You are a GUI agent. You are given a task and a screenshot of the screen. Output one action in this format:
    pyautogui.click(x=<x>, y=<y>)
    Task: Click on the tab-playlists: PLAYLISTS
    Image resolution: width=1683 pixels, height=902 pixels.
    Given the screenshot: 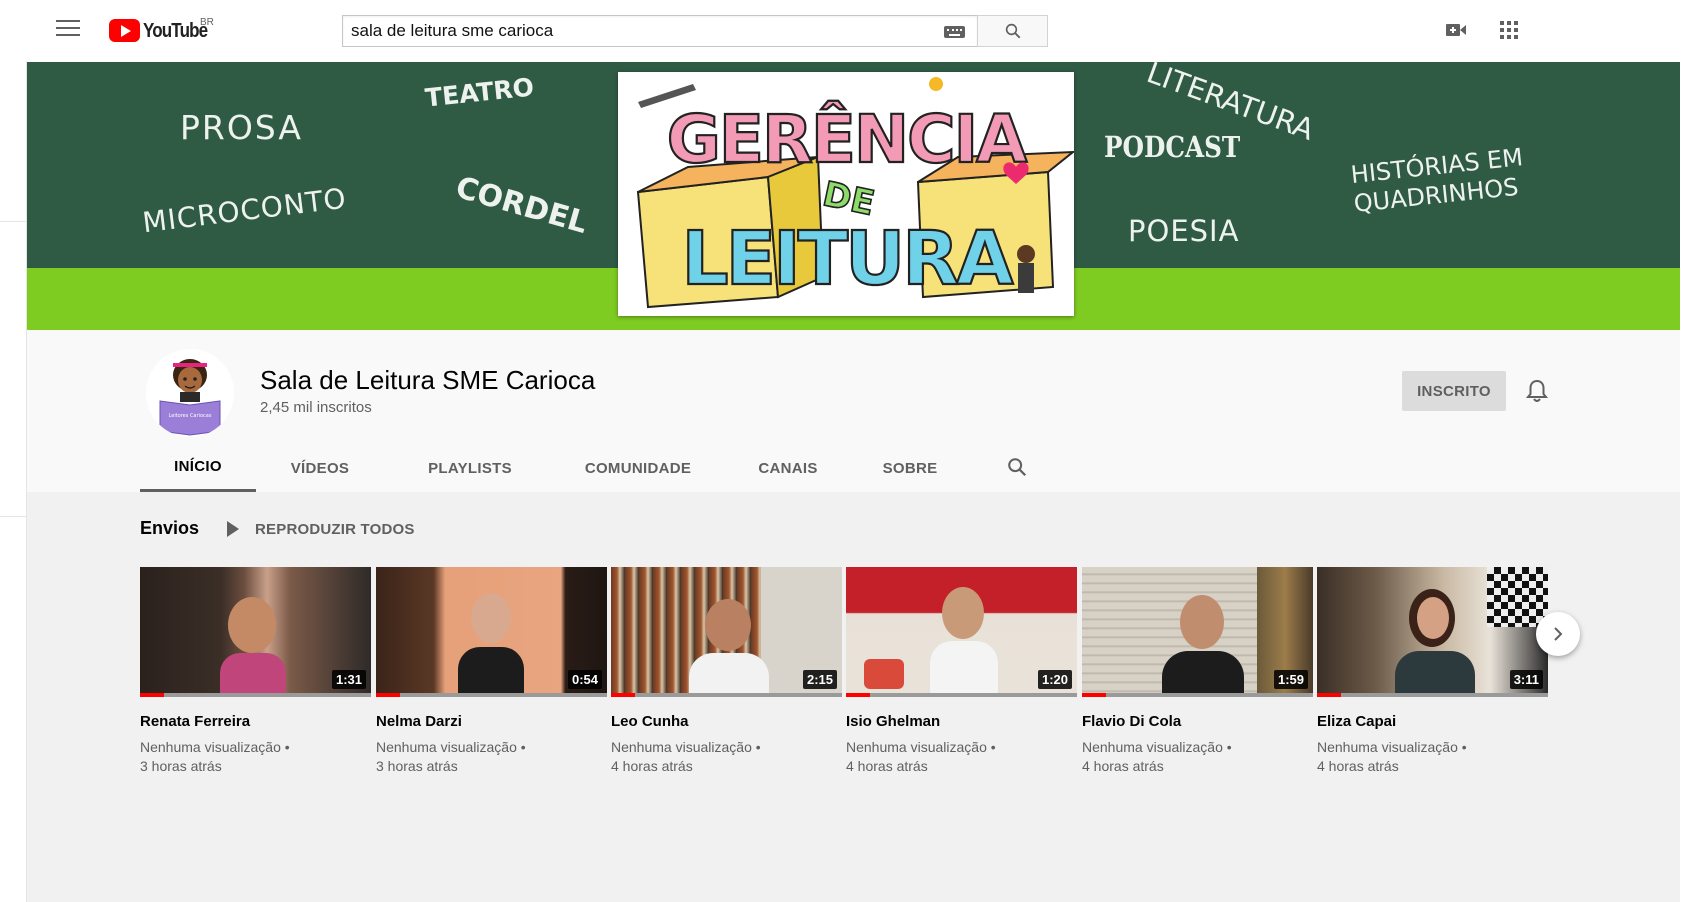 What is the action you would take?
    pyautogui.click(x=470, y=468)
    